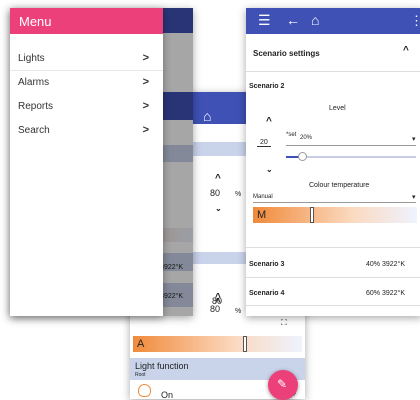 This screenshot has height=400, width=420. Describe the element at coordinates (86, 59) in the screenshot. I see `menu-item-lights: Lights >` at that location.